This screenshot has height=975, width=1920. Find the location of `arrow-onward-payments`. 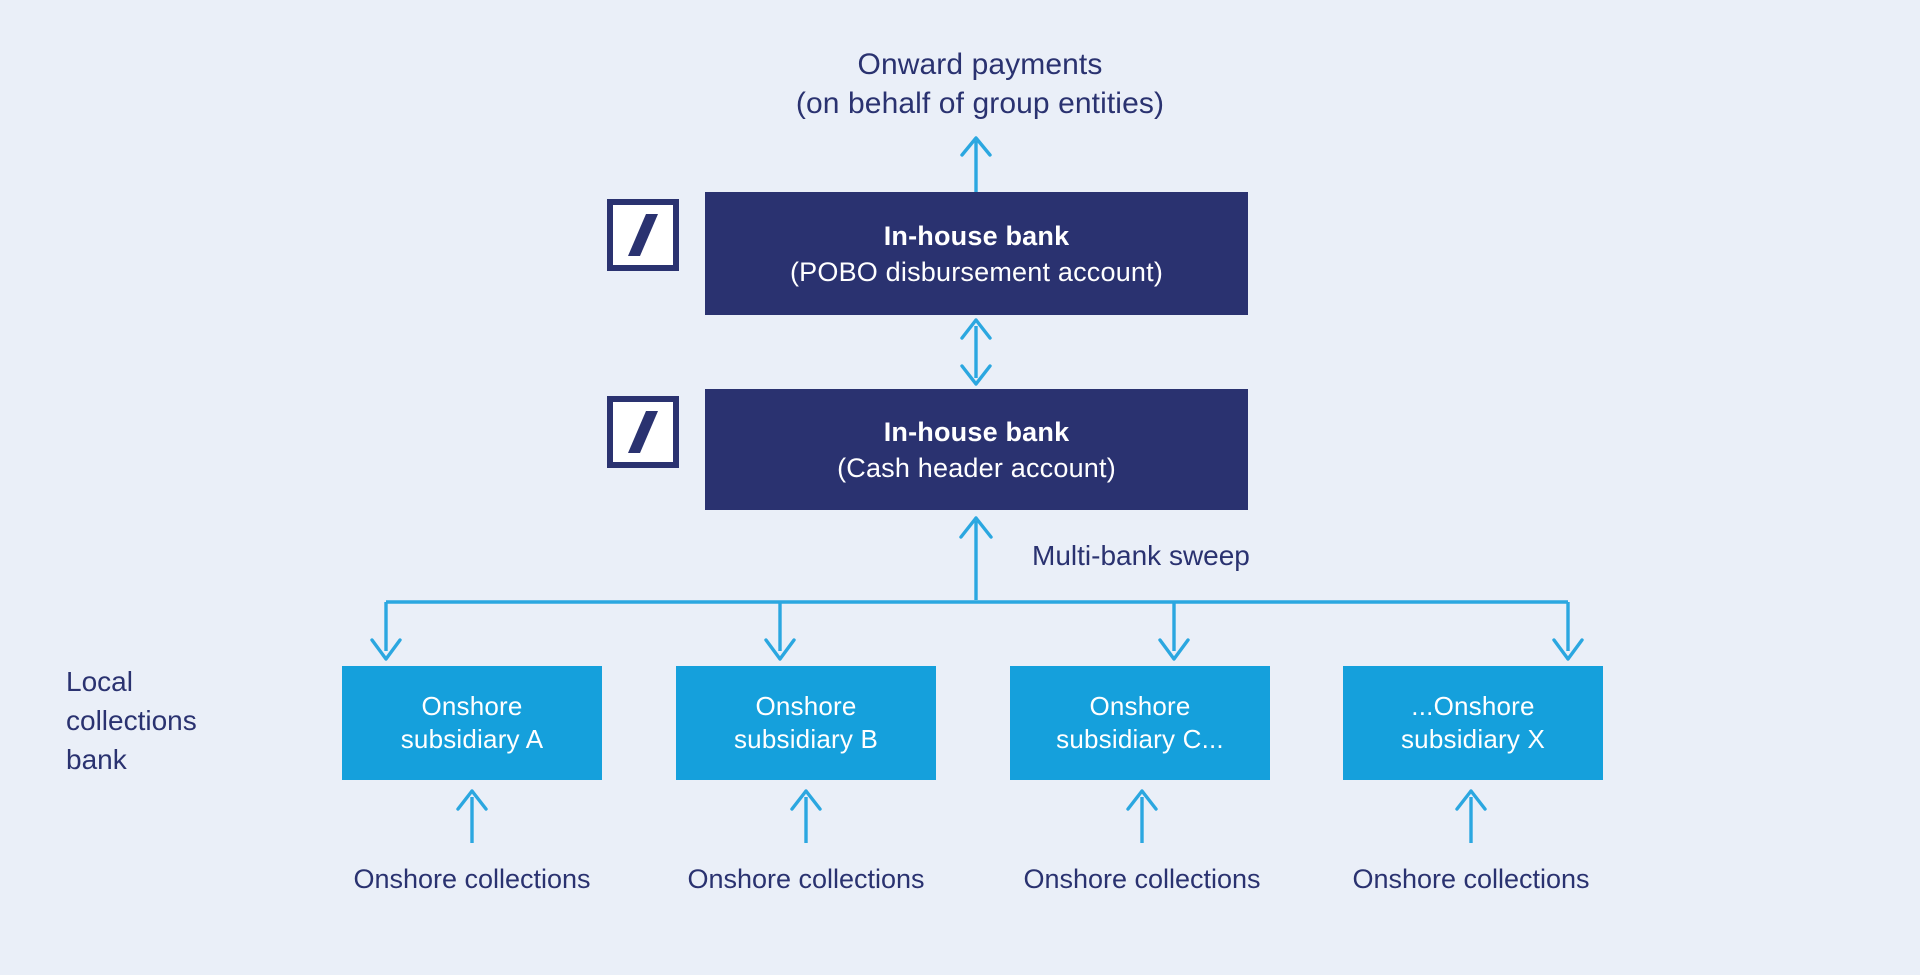

arrow-onward-payments is located at coordinates (976, 164).